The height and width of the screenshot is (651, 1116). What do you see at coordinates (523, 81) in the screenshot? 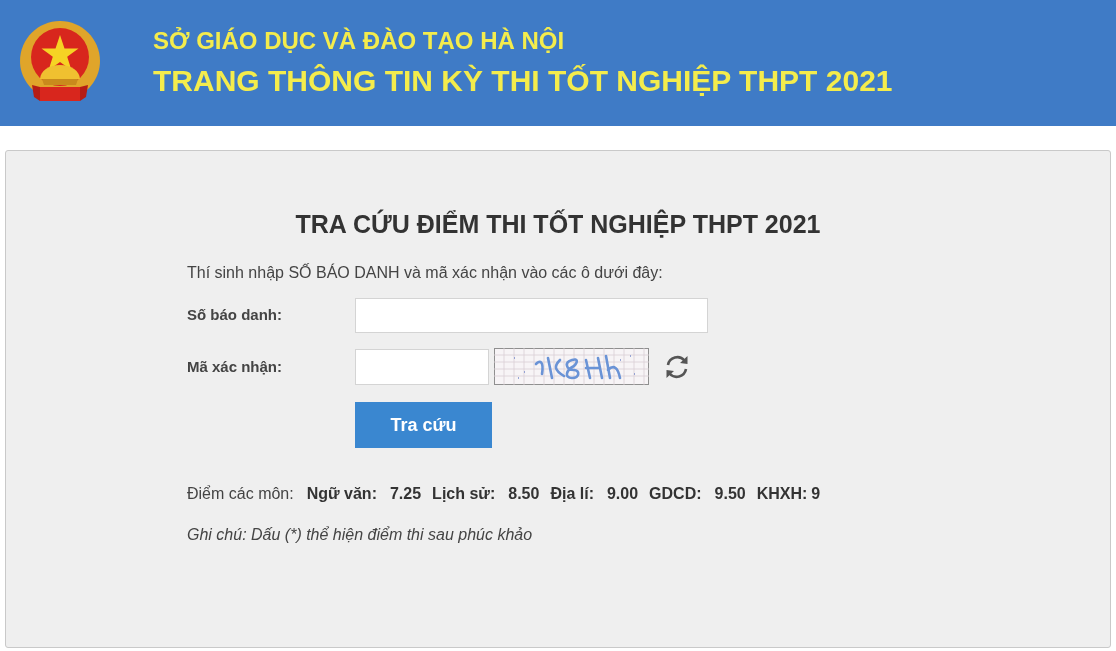
I see `header-title: TRANG THÔNG TIN KỲ THI TỐT NGHIỆP THPT 2021` at bounding box center [523, 81].